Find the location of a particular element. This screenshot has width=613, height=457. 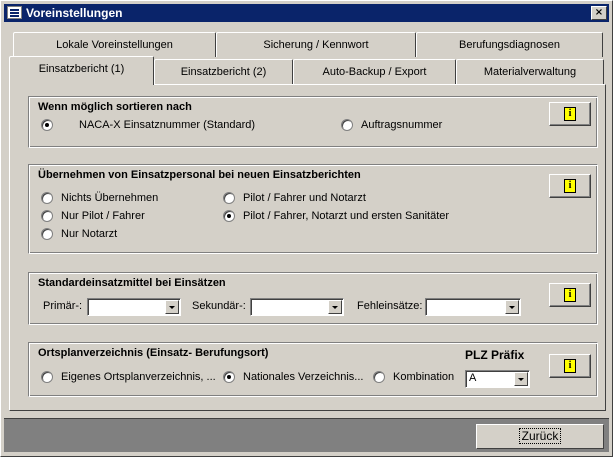

tab-label: Einsatzbericht (2) is located at coordinates (223, 72).